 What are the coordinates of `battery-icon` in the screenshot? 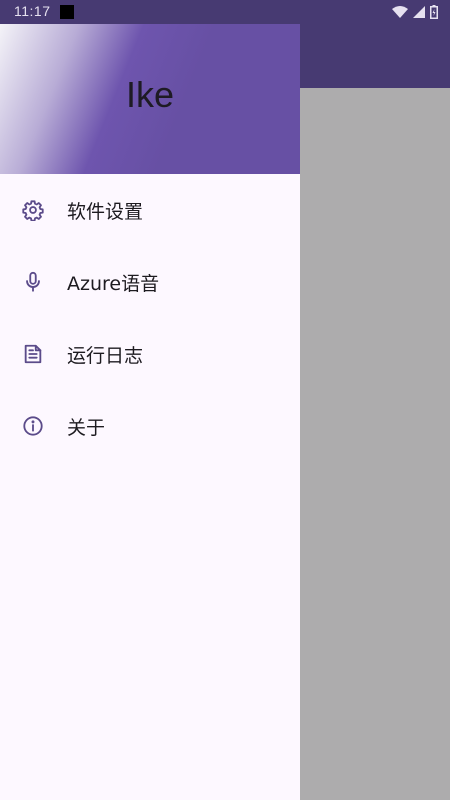 It's located at (434, 12).